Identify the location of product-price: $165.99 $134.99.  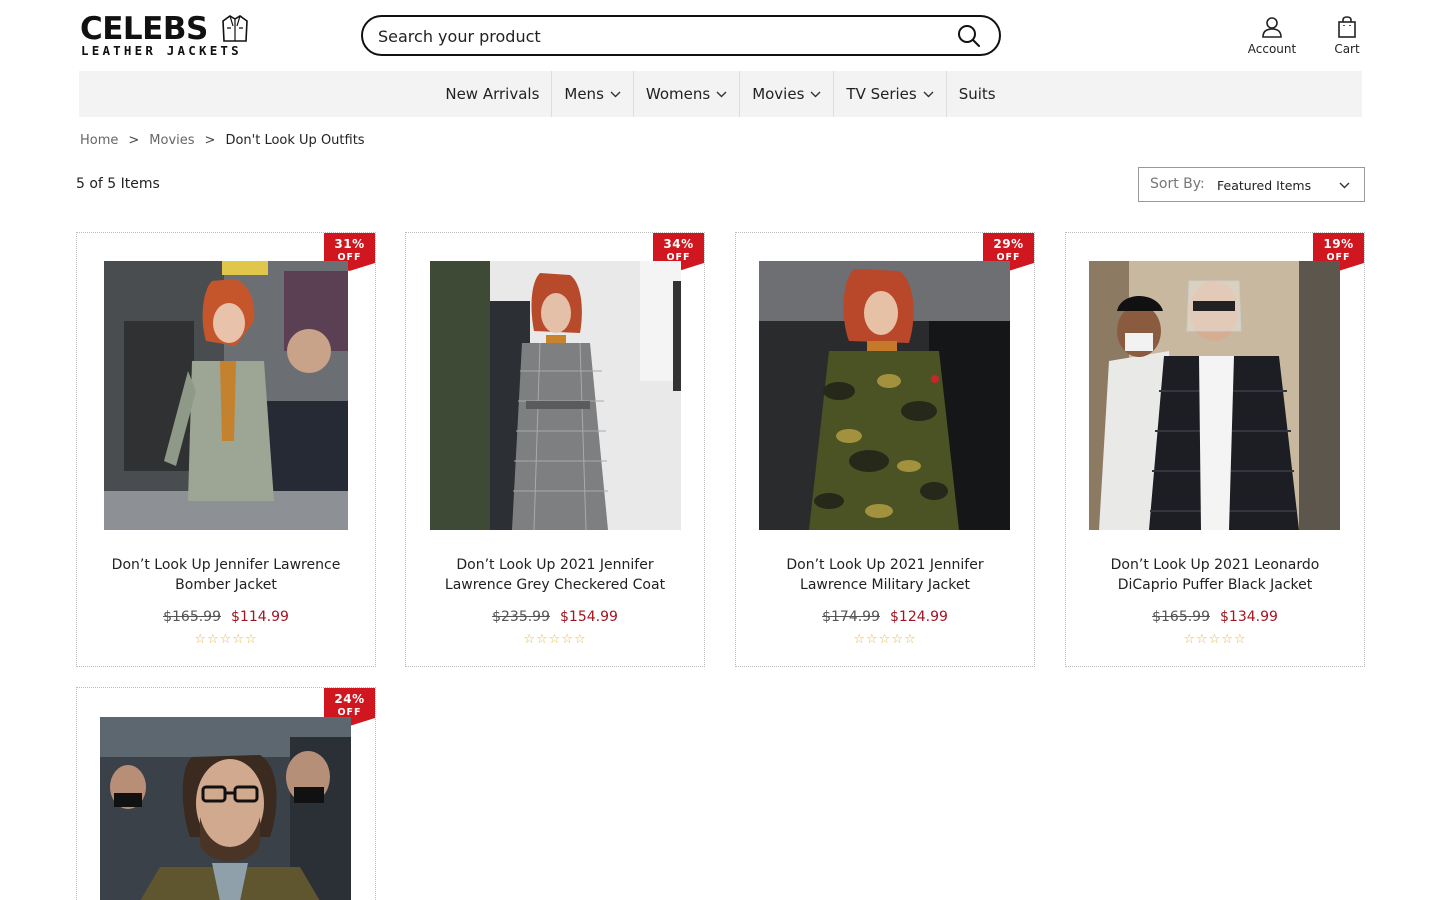
(1215, 617).